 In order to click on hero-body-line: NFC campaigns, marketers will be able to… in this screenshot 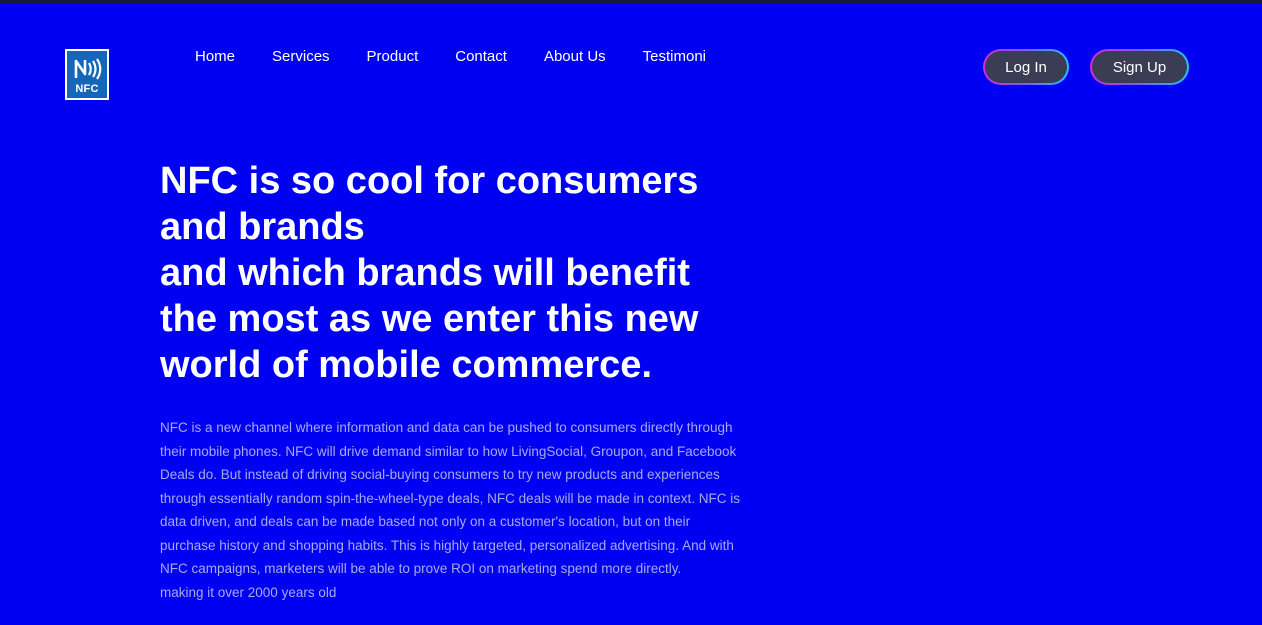, I will do `click(421, 568)`.